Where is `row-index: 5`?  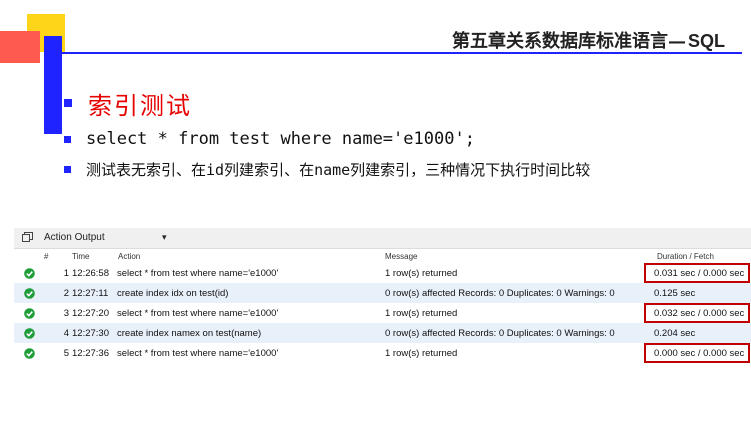
row-index: 5 is located at coordinates (66, 353).